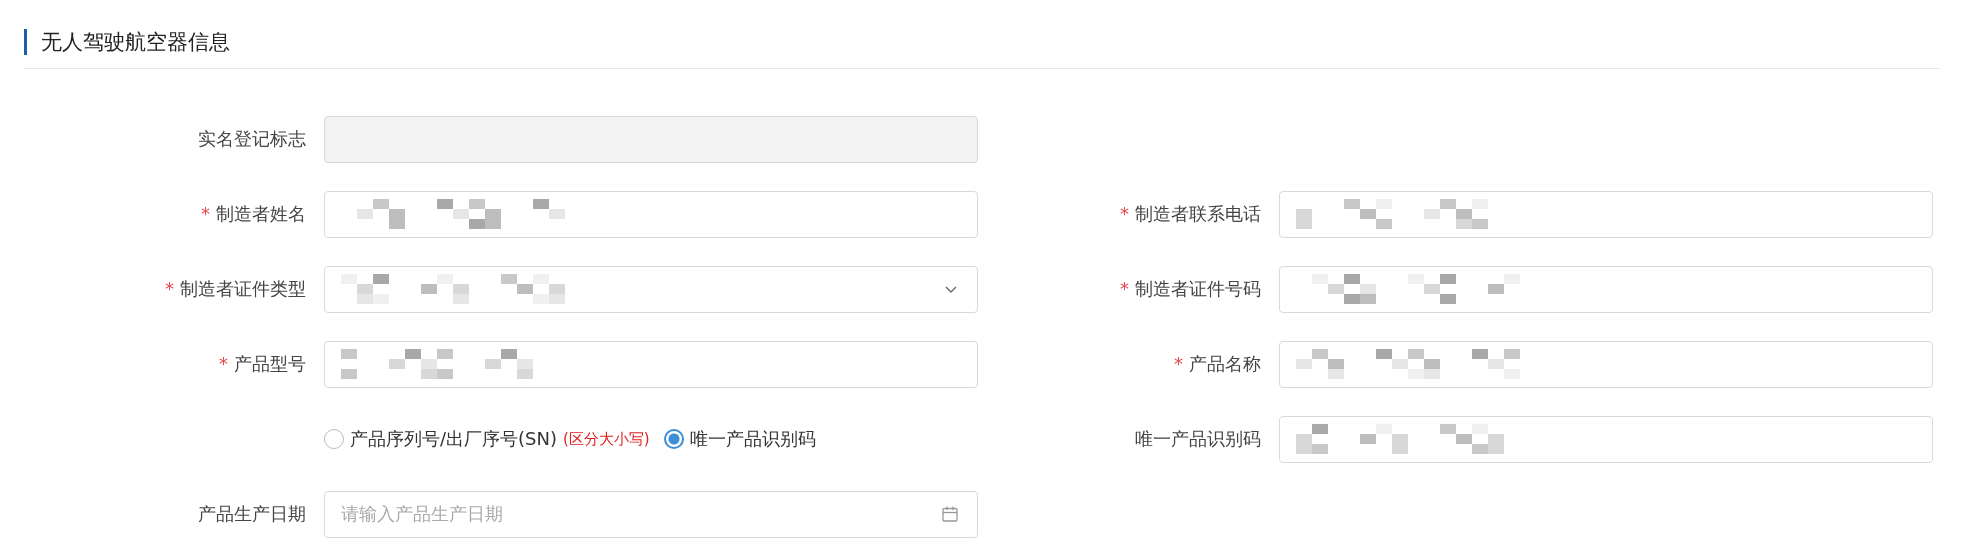  What do you see at coordinates (135, 42) in the screenshot?
I see `section-title: 无人驾驶航空器信息` at bounding box center [135, 42].